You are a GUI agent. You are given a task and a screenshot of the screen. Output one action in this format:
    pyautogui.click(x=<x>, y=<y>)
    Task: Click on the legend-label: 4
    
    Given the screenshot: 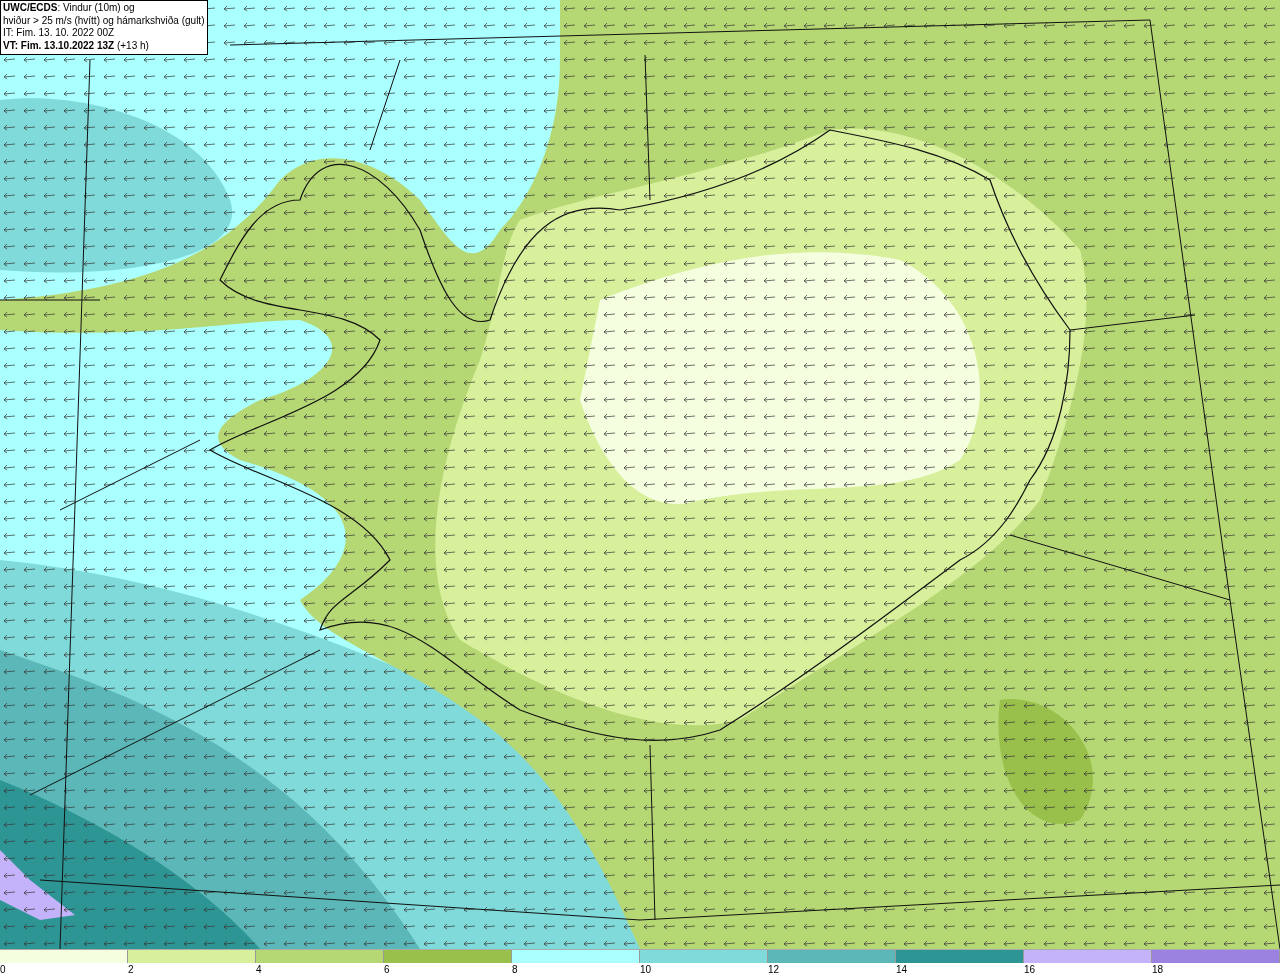 What is the action you would take?
    pyautogui.click(x=259, y=970)
    